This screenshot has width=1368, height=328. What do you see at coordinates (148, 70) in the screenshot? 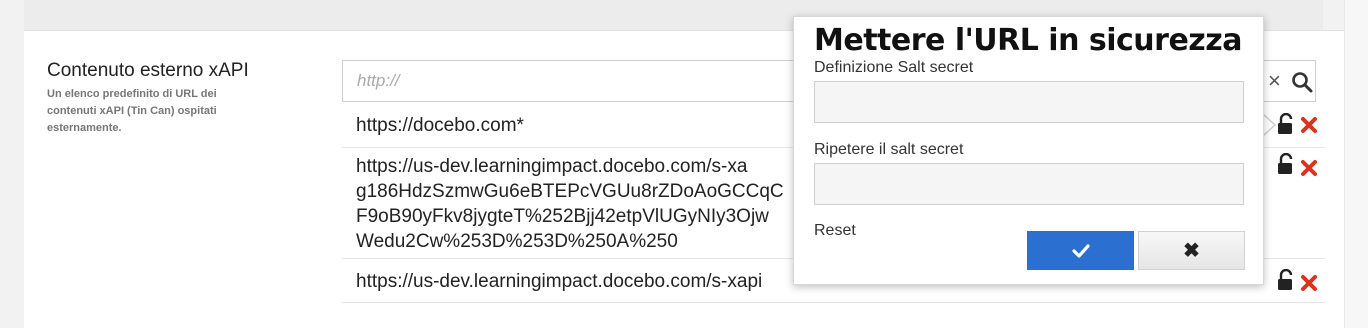
I see `field-title: Contenuto esterno xAPI` at bounding box center [148, 70].